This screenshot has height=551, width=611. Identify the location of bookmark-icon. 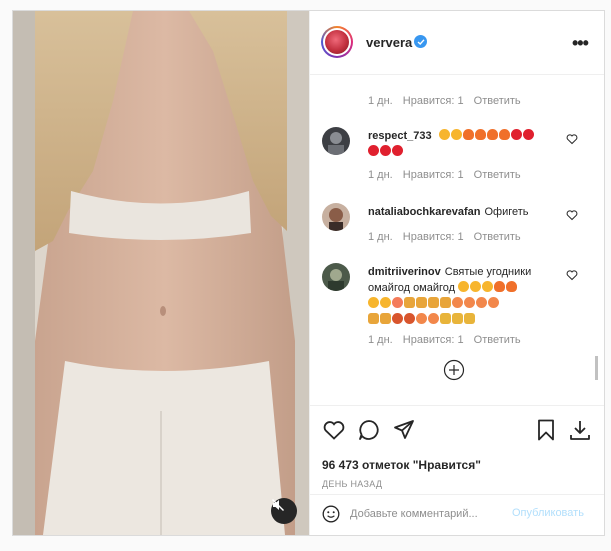
(546, 430).